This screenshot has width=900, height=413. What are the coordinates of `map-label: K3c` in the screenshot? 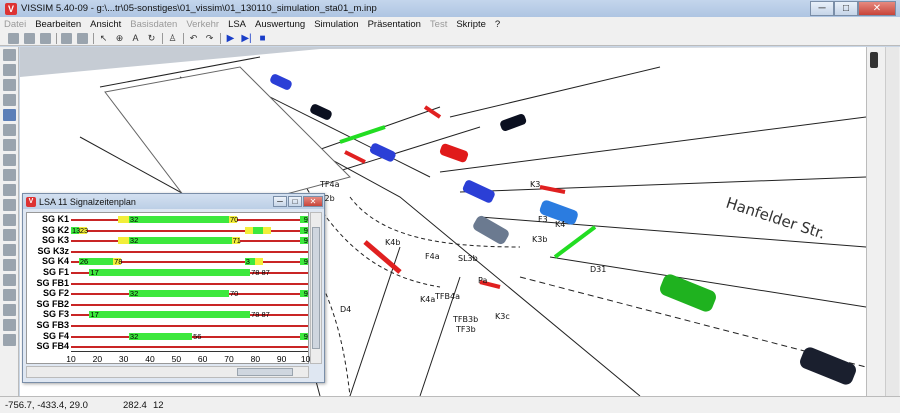 It's located at (502, 316).